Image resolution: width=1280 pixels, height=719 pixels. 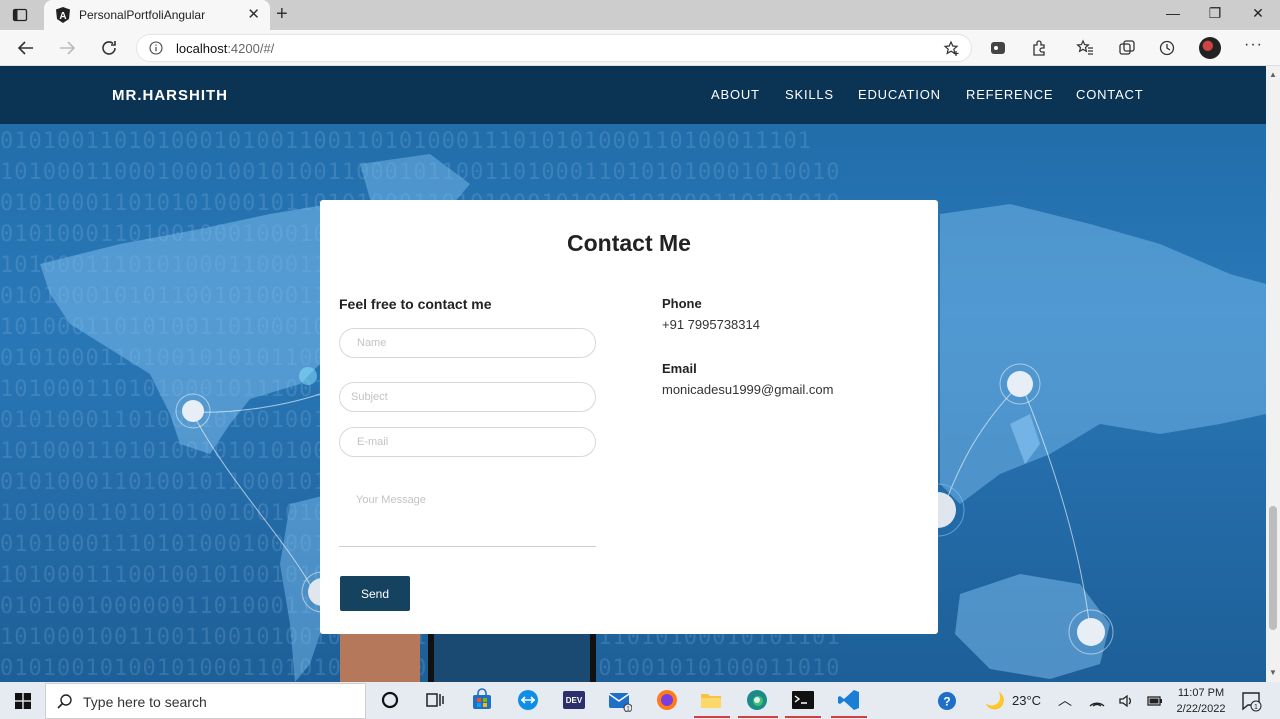 What do you see at coordinates (757, 700) in the screenshot?
I see `edge-icon` at bounding box center [757, 700].